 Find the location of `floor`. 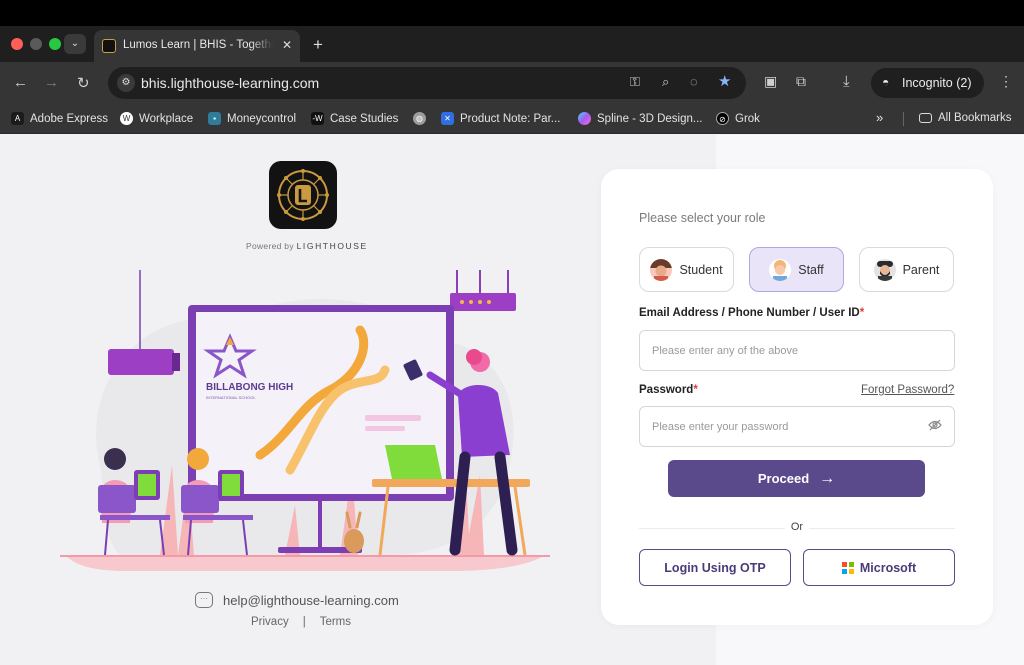

floor is located at coordinates (305, 563).